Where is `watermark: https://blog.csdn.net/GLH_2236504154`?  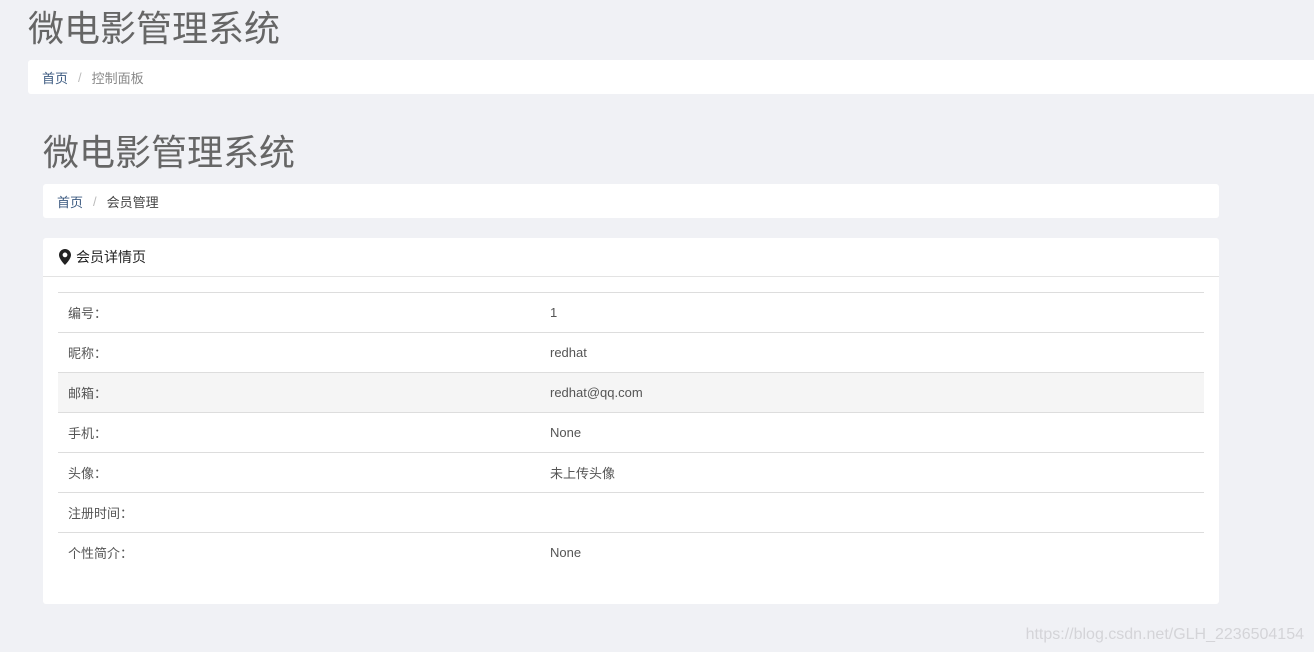 watermark: https://blog.csdn.net/GLH_2236504154 is located at coordinates (1164, 634).